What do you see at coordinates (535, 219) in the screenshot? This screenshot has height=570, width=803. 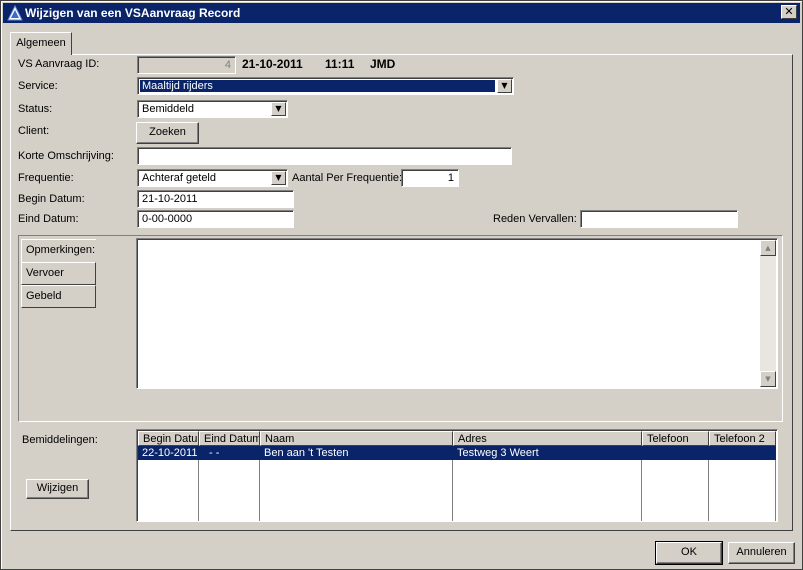 I see `reden-vervallen-label: Reden Vervallen:` at bounding box center [535, 219].